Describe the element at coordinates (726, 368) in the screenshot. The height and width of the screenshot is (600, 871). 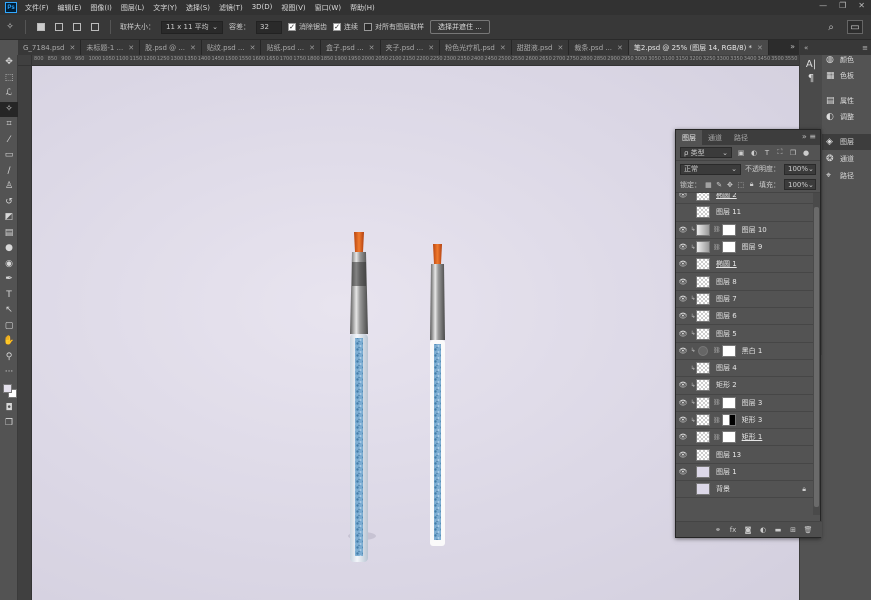
I see `layer-name: 图层 4` at that location.